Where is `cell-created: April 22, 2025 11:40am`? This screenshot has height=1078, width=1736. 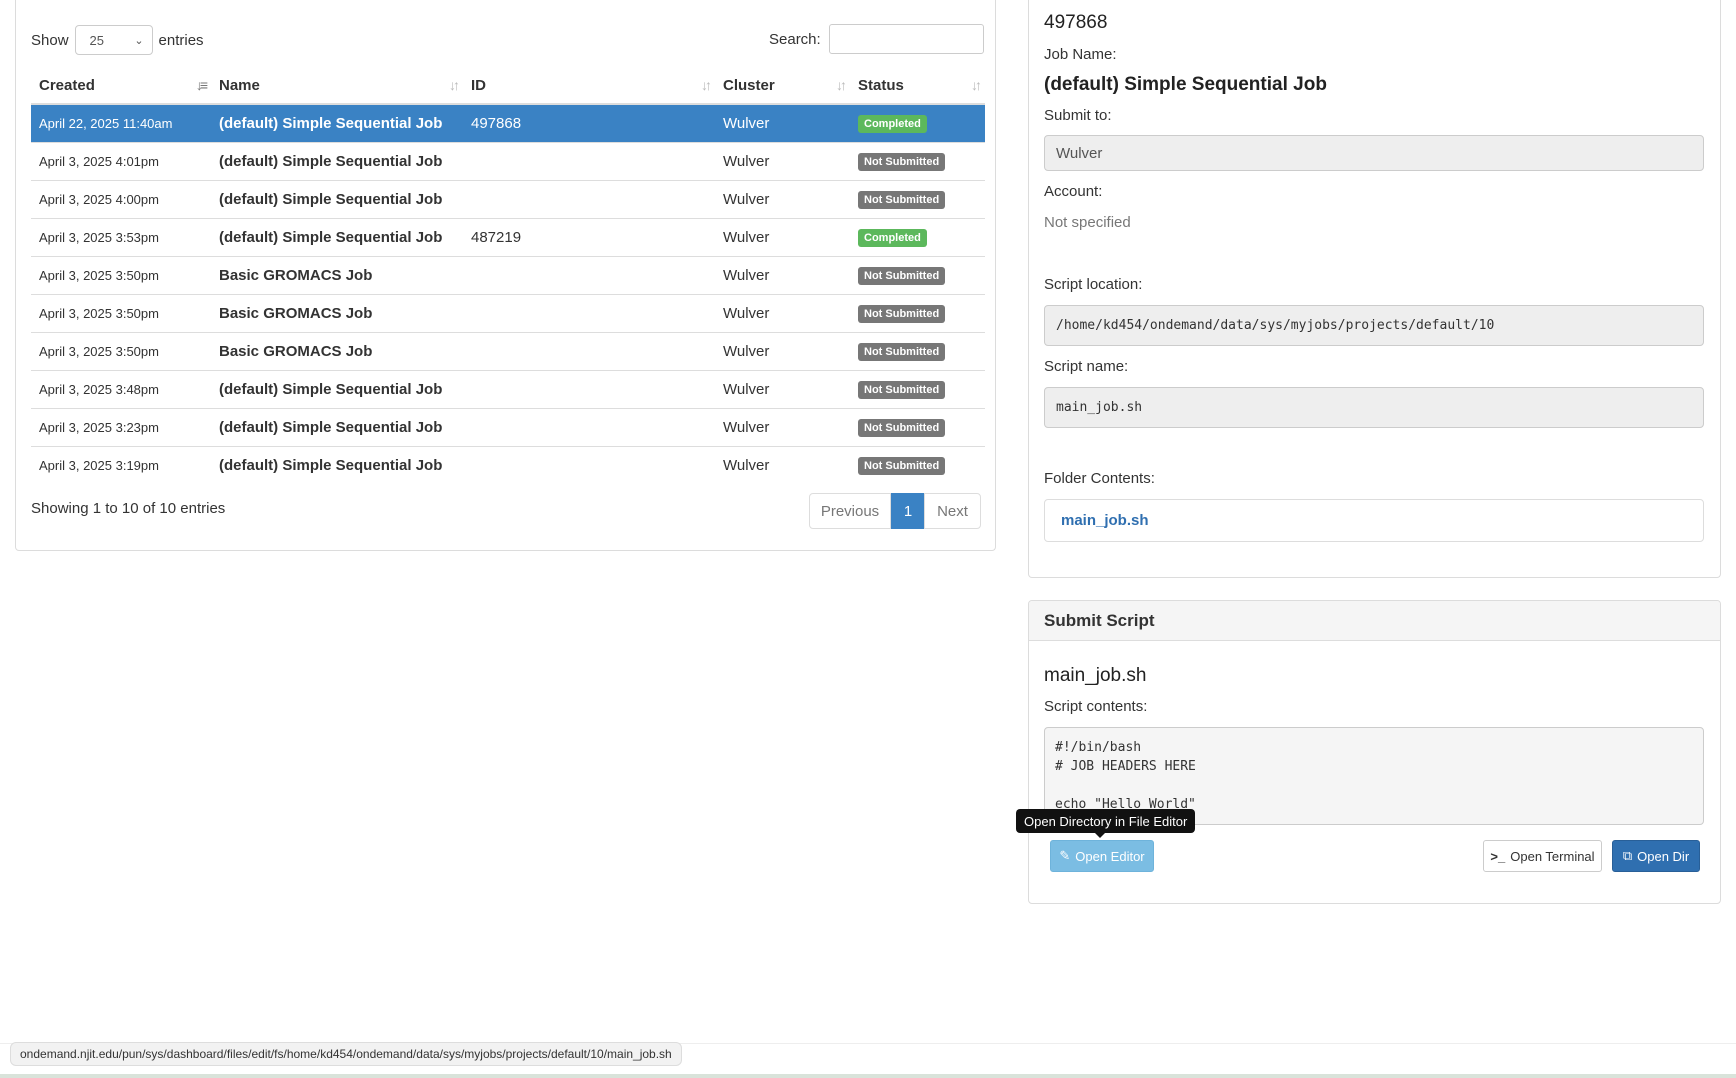 cell-created: April 22, 2025 11:40am is located at coordinates (121, 122).